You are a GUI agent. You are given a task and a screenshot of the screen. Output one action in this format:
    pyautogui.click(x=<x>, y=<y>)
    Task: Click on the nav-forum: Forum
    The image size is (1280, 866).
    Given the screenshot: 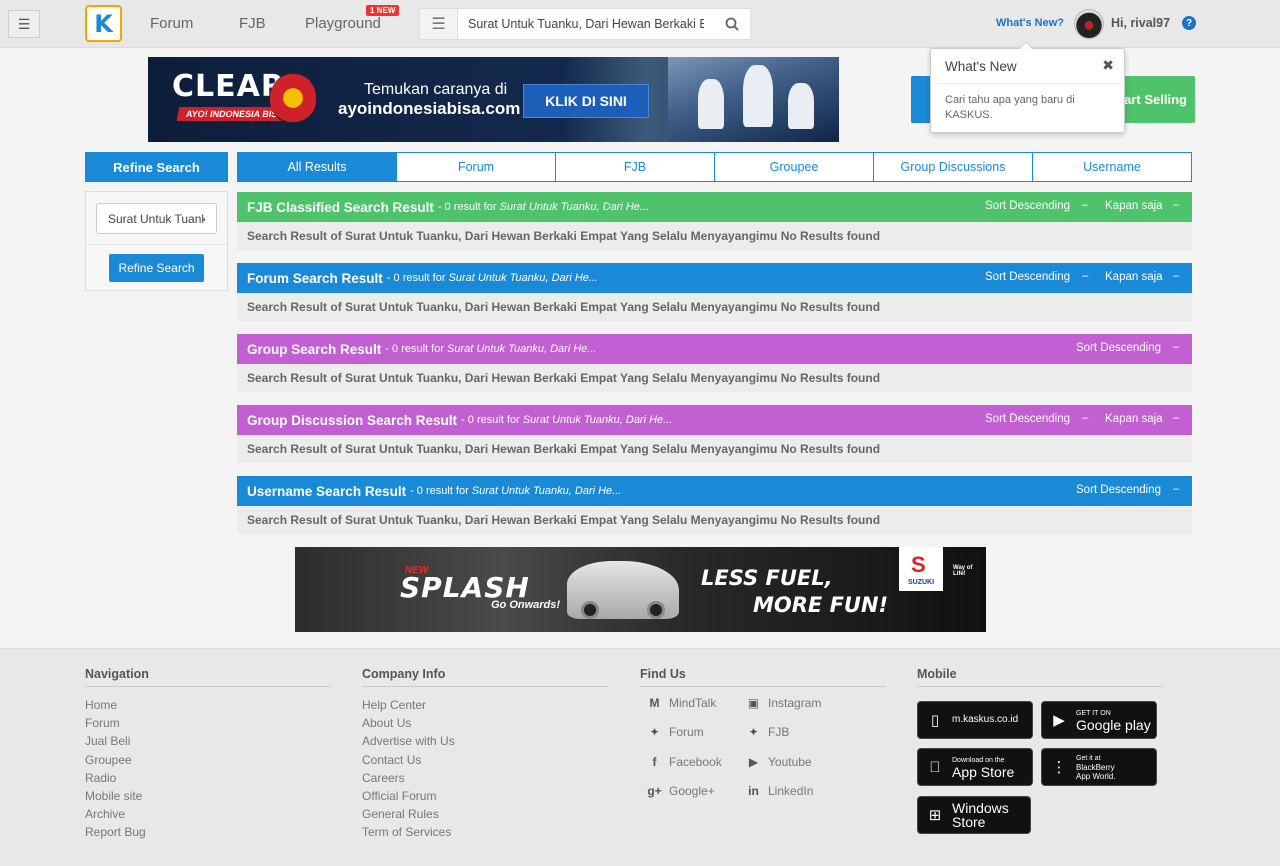 What is the action you would take?
    pyautogui.click(x=171, y=23)
    